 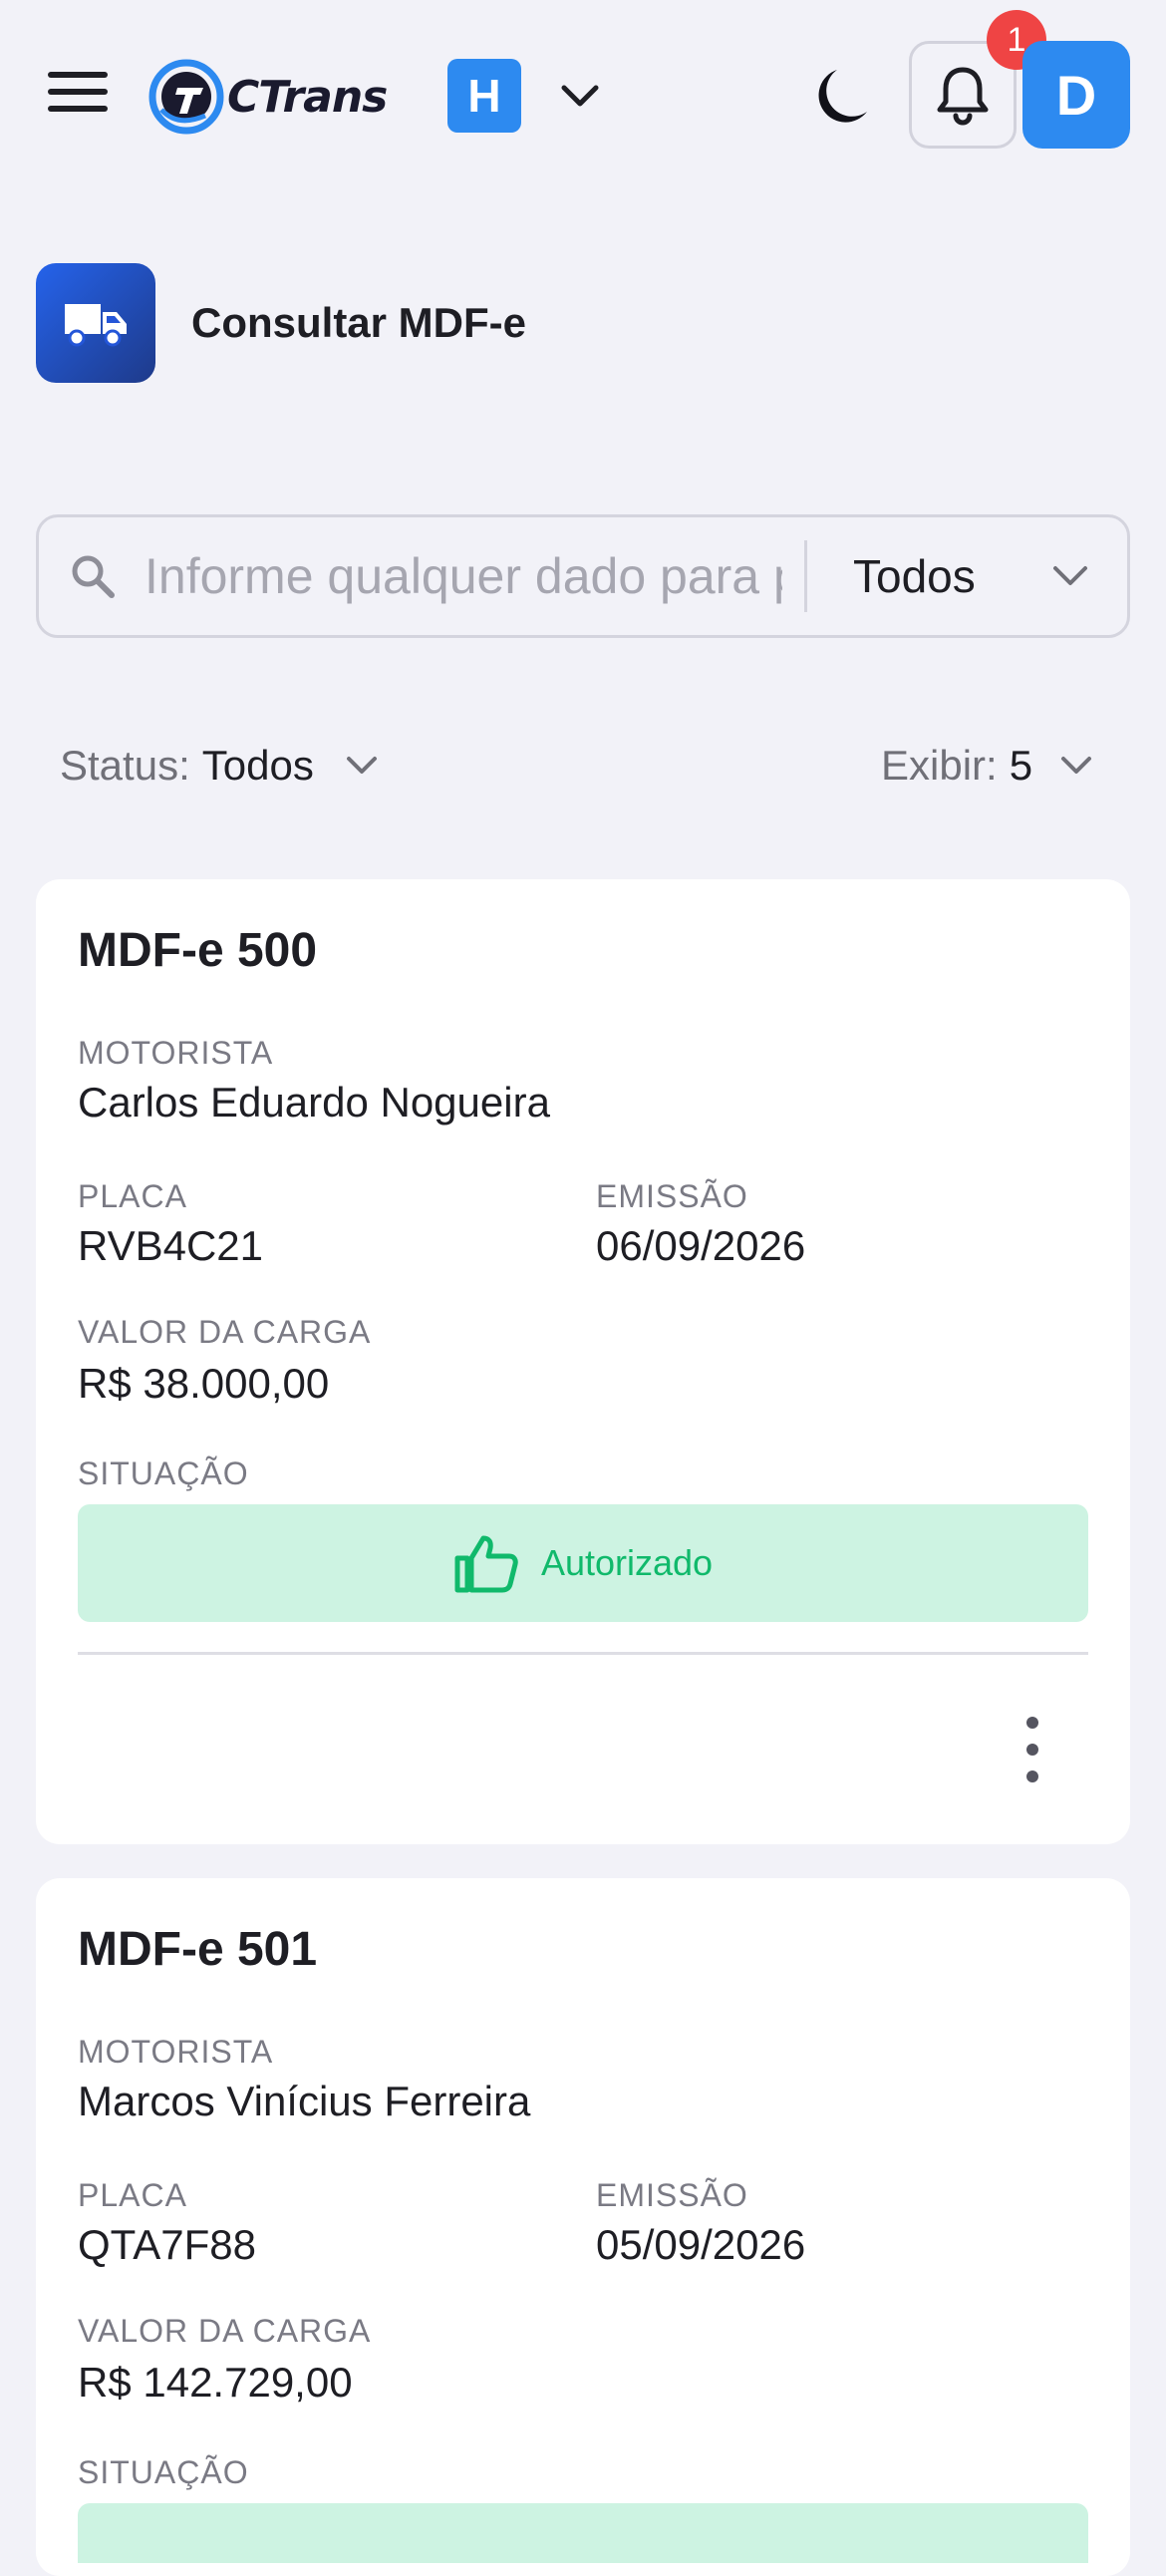 What do you see at coordinates (307, 97) in the screenshot?
I see `app-logo-text: CTrans` at bounding box center [307, 97].